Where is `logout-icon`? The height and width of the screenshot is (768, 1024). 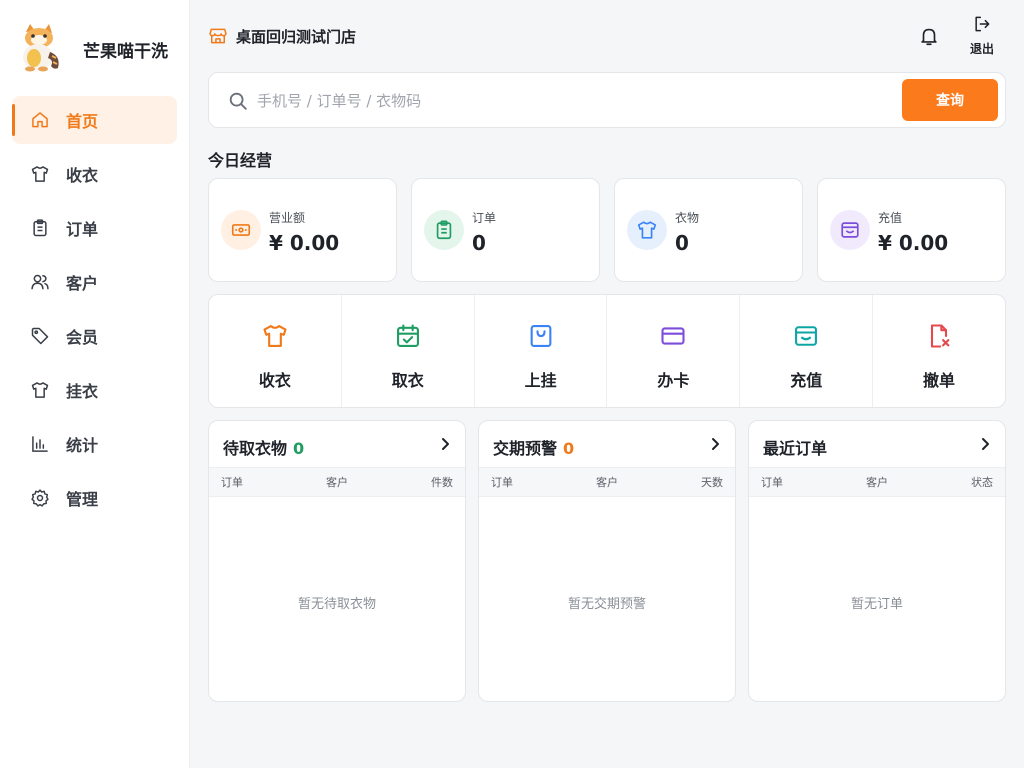 logout-icon is located at coordinates (982, 24).